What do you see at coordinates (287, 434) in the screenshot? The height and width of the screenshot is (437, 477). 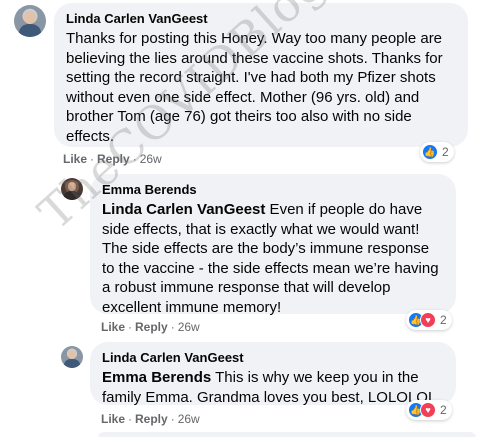 I see `next-comment-bubble-edge` at bounding box center [287, 434].